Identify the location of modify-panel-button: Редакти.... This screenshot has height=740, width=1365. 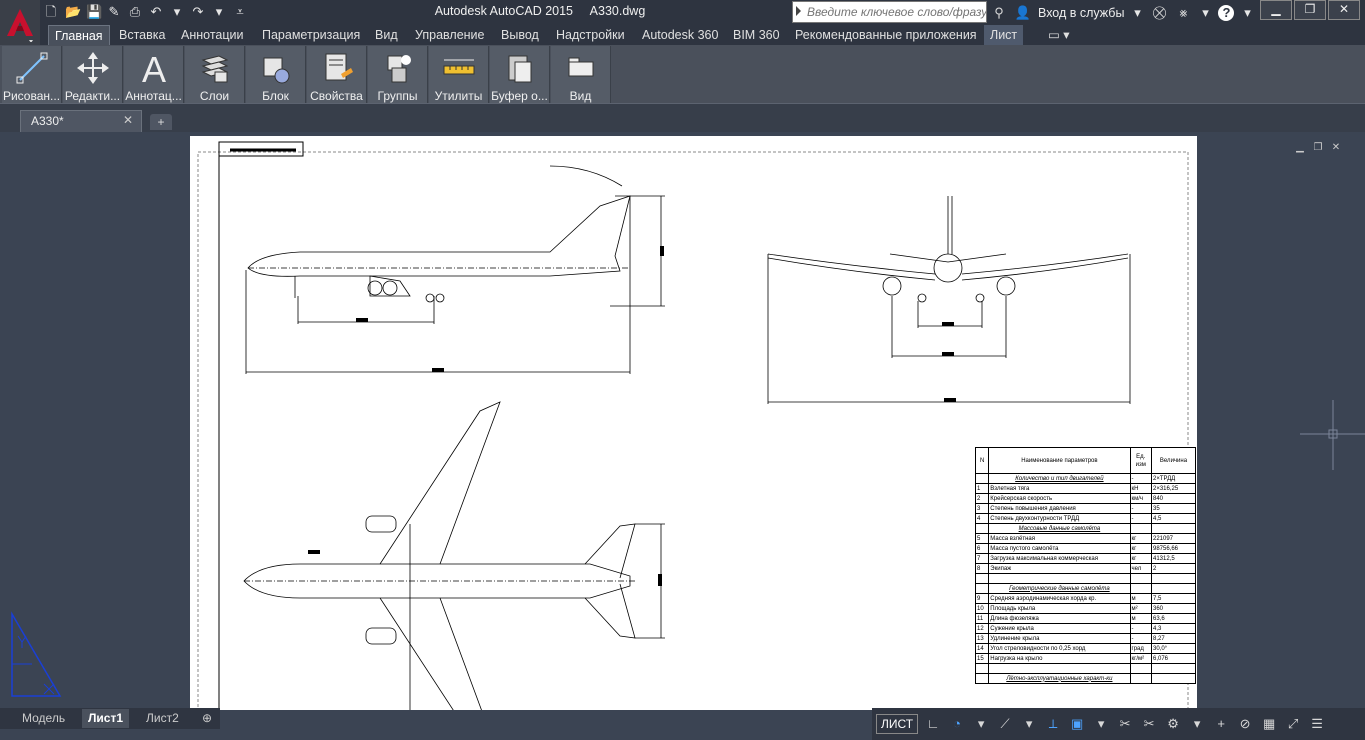
(93, 74).